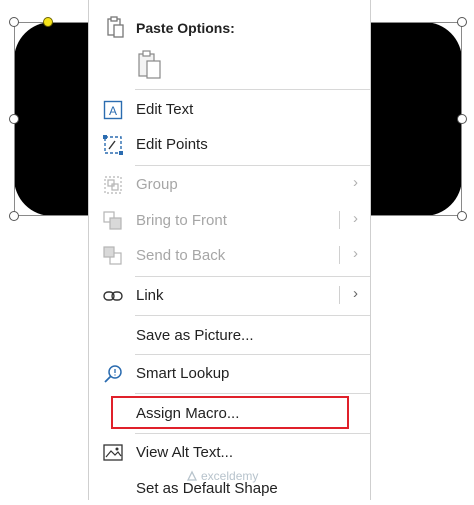 The height and width of the screenshot is (505, 474). What do you see at coordinates (14, 119) in the screenshot?
I see `resize-handle-middle-left` at bounding box center [14, 119].